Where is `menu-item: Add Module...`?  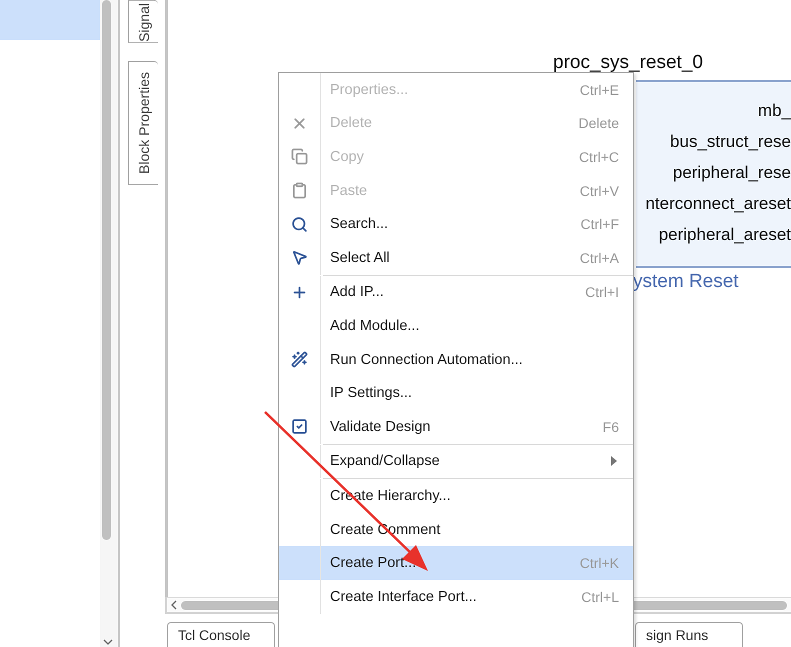
menu-item: Add Module... is located at coordinates (456, 326).